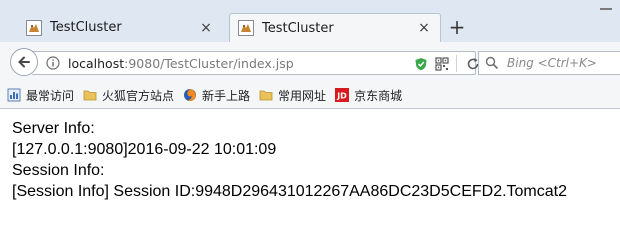 The image size is (620, 240). I want to click on bookmark-label: 常用网址, so click(302, 95).